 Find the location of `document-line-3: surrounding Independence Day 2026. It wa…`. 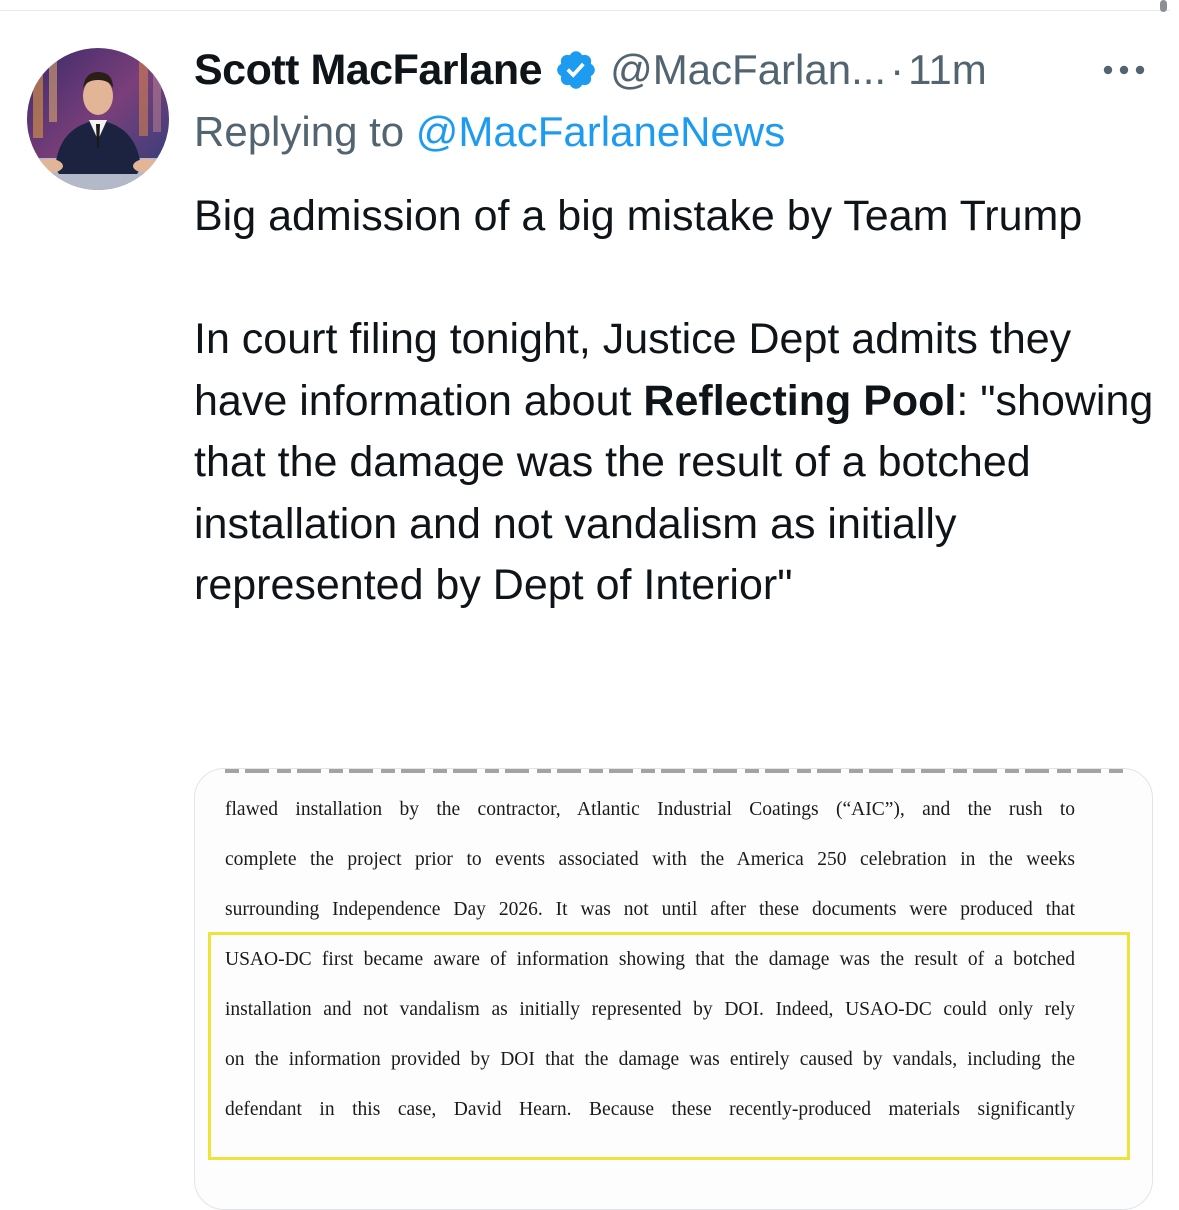

document-line-3: surrounding Independence Day 2026. It wa… is located at coordinates (650, 909).